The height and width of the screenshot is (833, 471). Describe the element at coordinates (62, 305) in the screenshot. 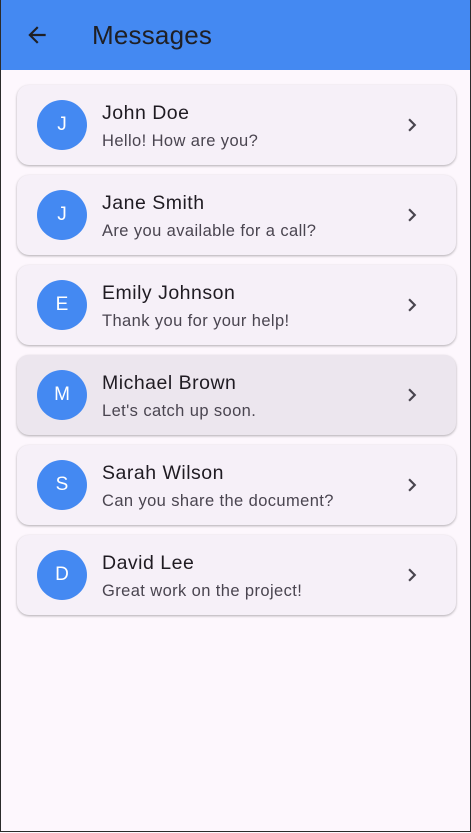

I see `avatar: E` at that location.